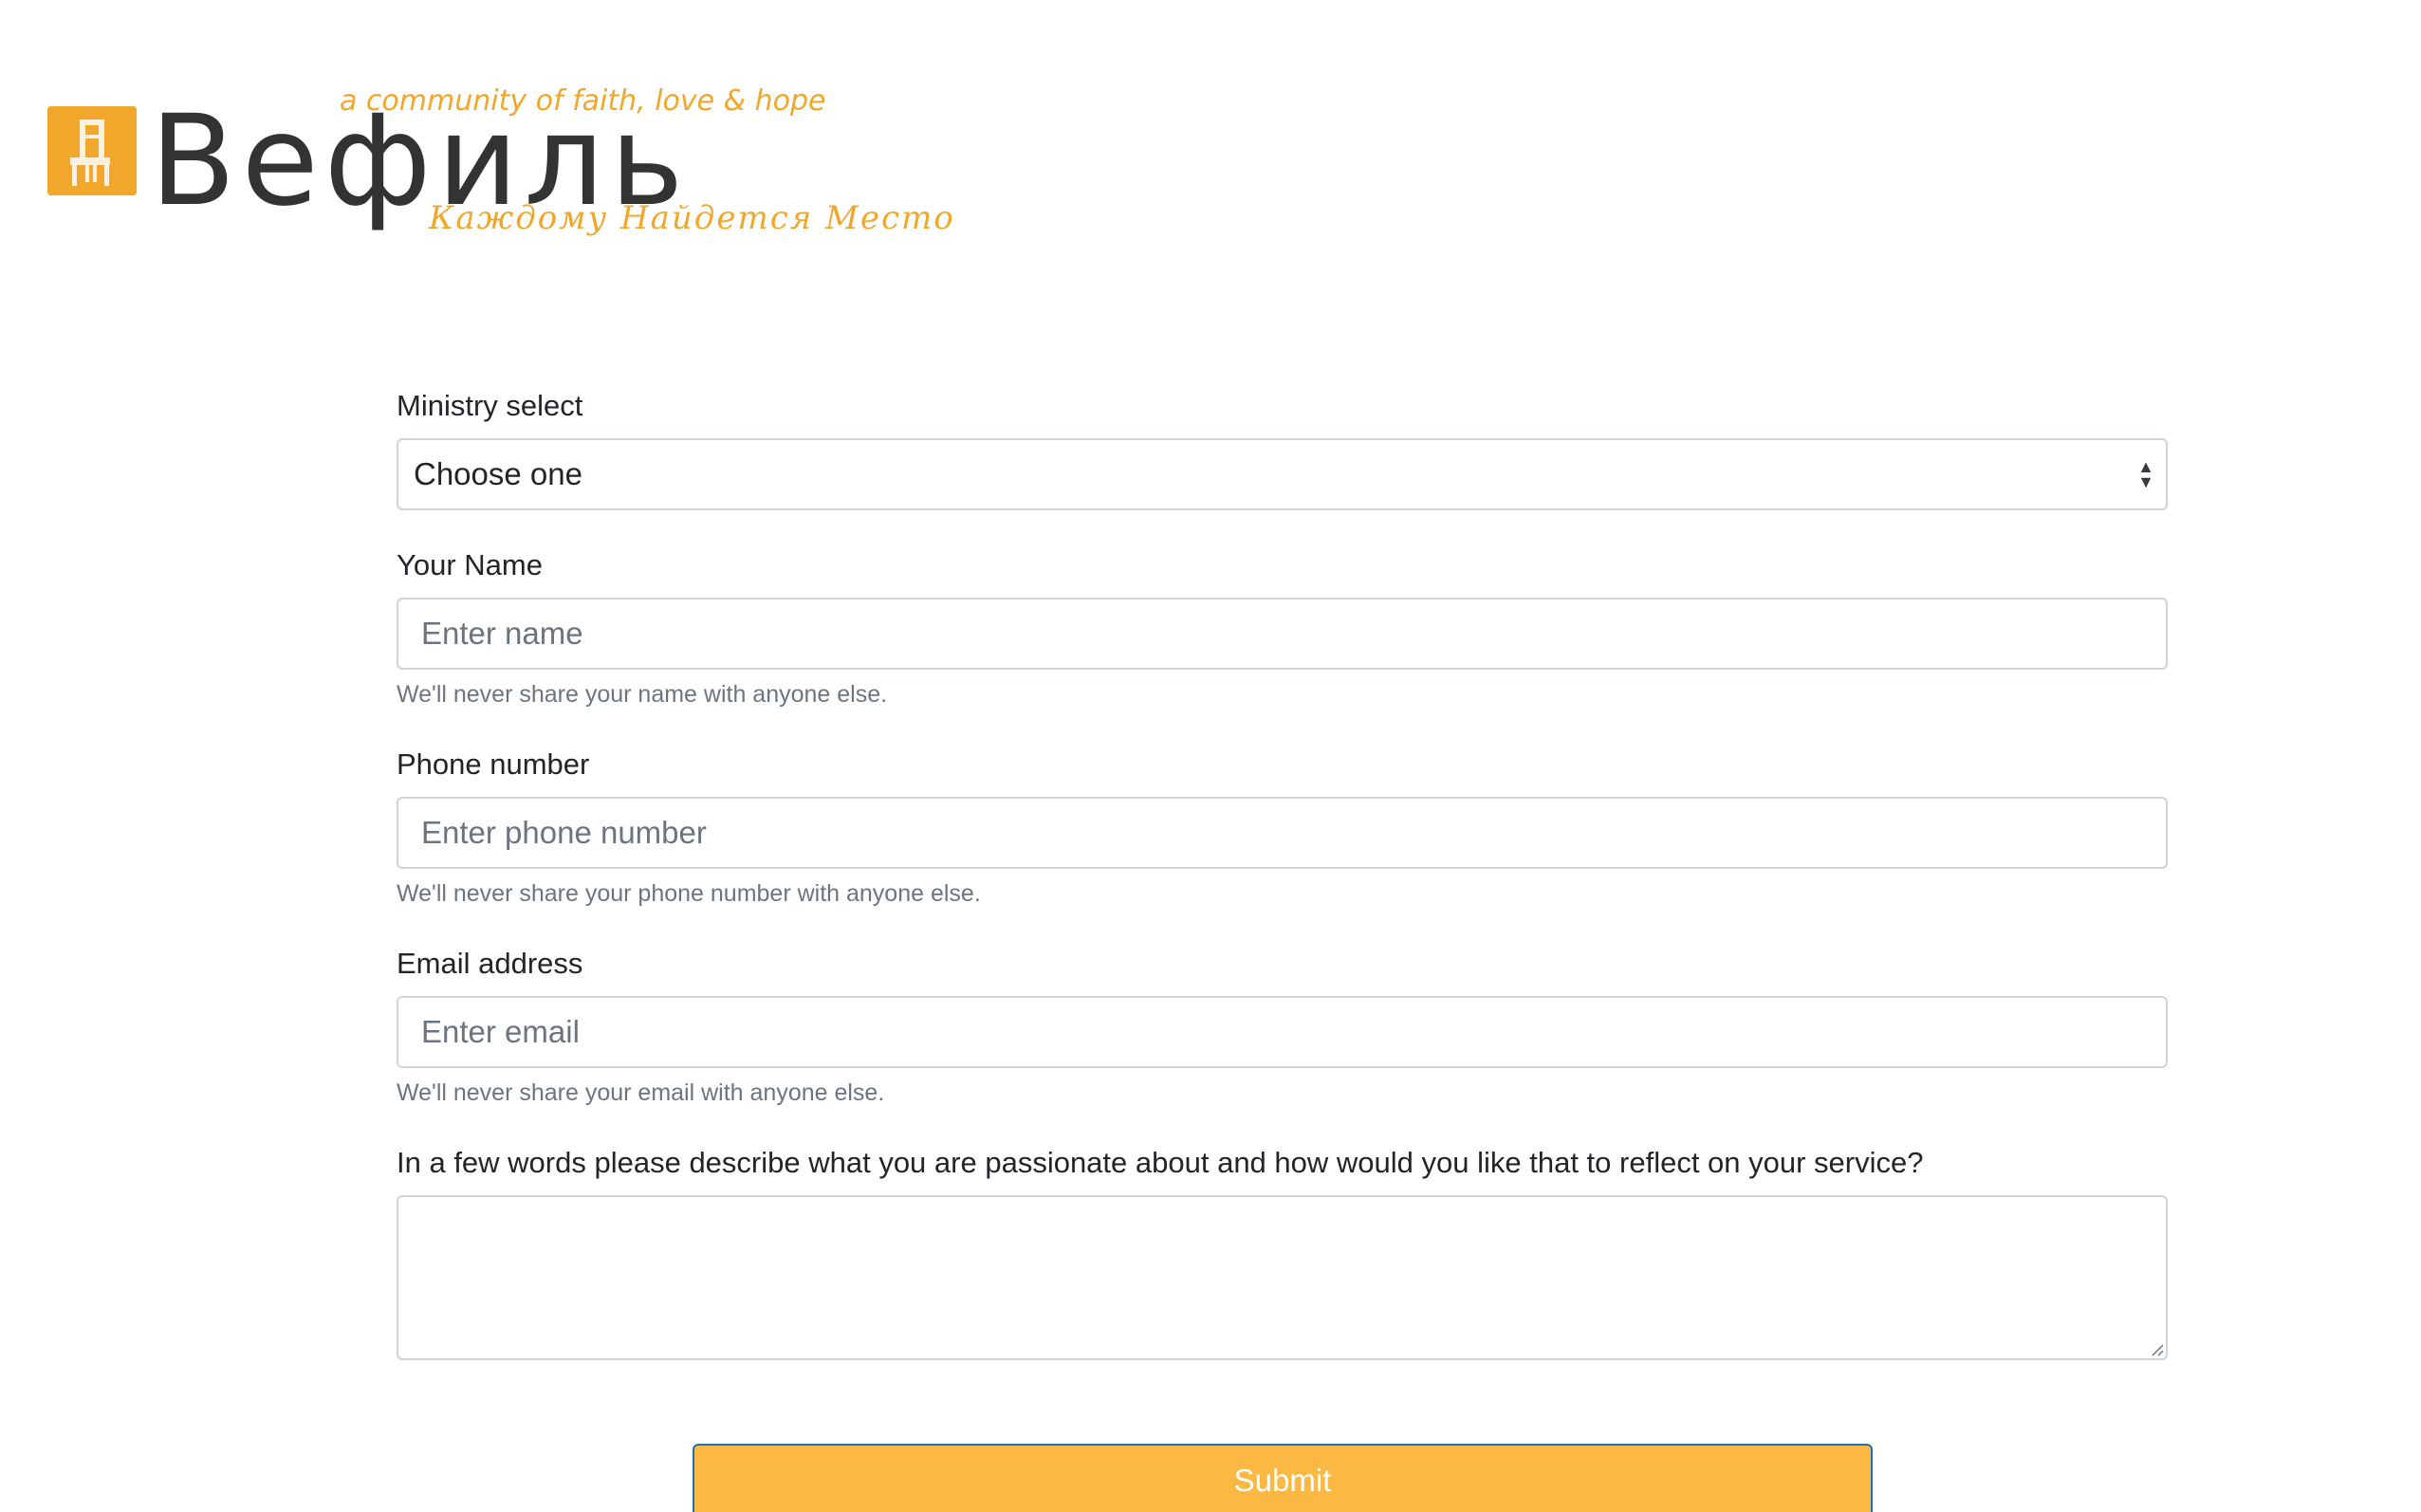 This screenshot has width=2421, height=1512. Describe the element at coordinates (498, 473) in the screenshot. I see `ministry-select-value: Choose one` at that location.